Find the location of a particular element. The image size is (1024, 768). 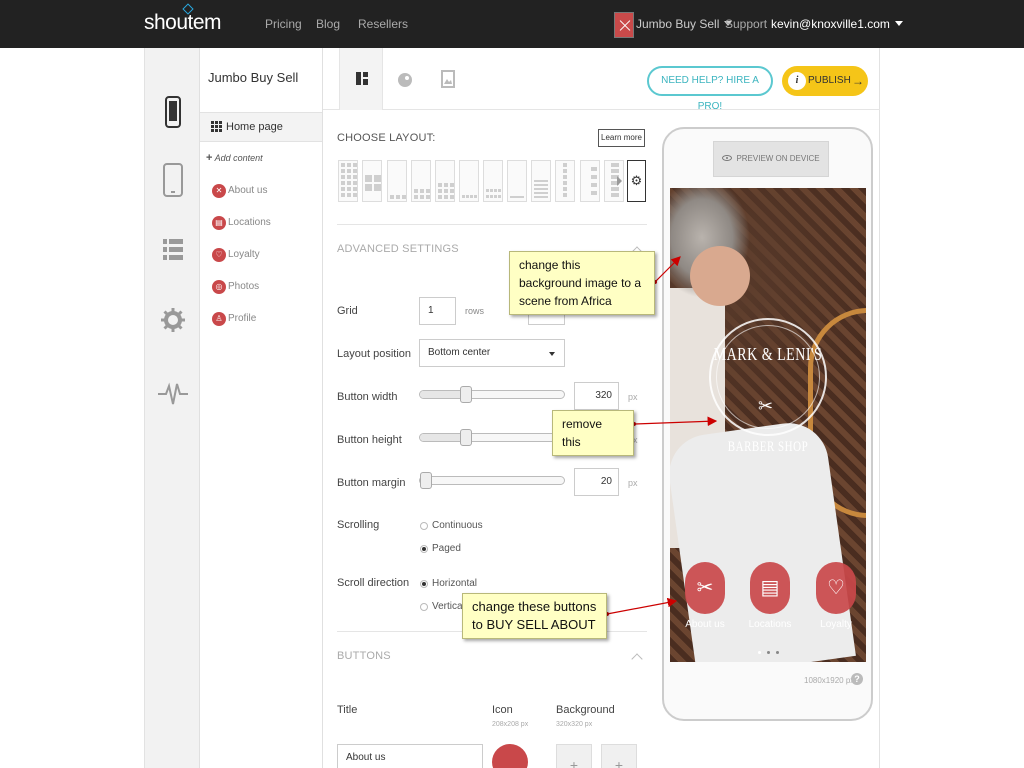

sidebar-item-photos: ◎ Photos is located at coordinates (267, 289).